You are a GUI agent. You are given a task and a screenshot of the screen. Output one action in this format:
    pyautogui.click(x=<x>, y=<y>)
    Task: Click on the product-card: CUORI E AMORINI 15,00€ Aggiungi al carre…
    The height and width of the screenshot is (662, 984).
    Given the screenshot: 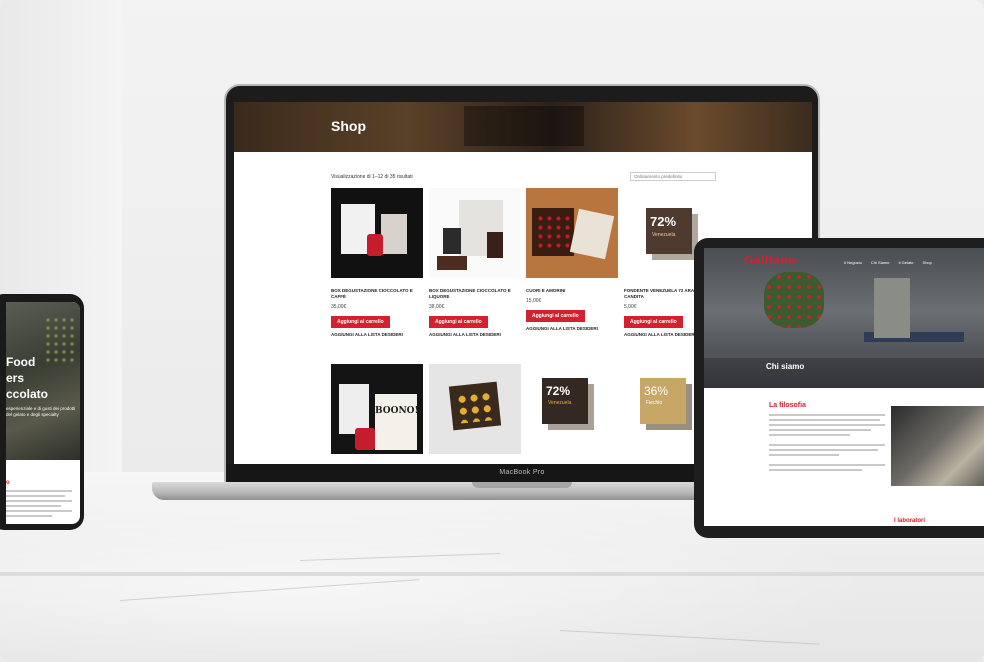 What is the action you would take?
    pyautogui.click(x=572, y=259)
    